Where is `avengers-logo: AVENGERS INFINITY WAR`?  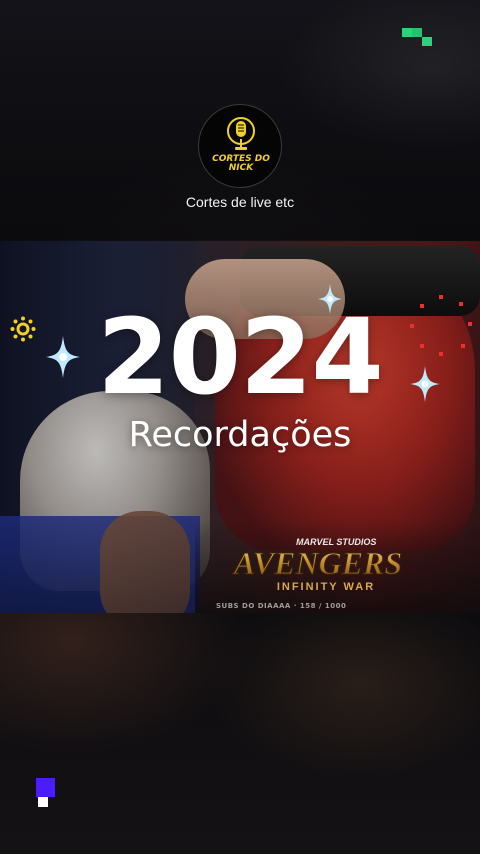 avengers-logo: AVENGERS INFINITY WAR is located at coordinates (316, 569).